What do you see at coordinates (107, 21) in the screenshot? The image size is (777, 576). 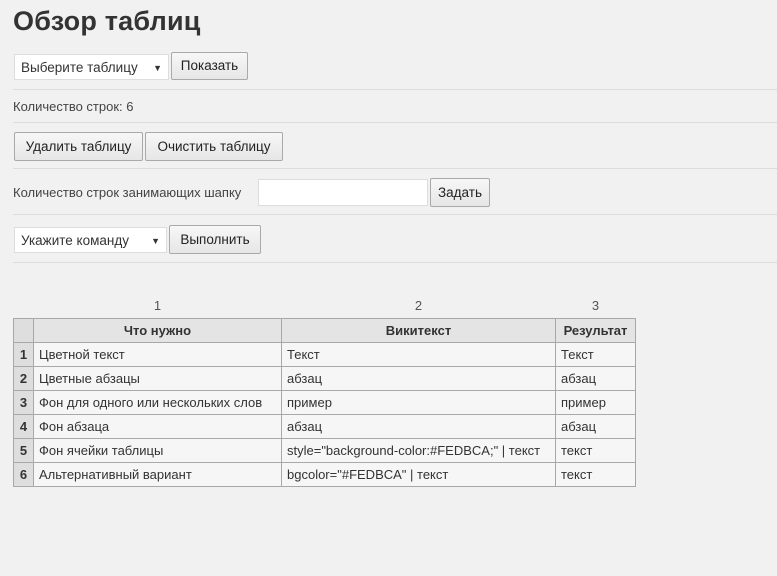 I see `page-title: Обзор таблиц` at bounding box center [107, 21].